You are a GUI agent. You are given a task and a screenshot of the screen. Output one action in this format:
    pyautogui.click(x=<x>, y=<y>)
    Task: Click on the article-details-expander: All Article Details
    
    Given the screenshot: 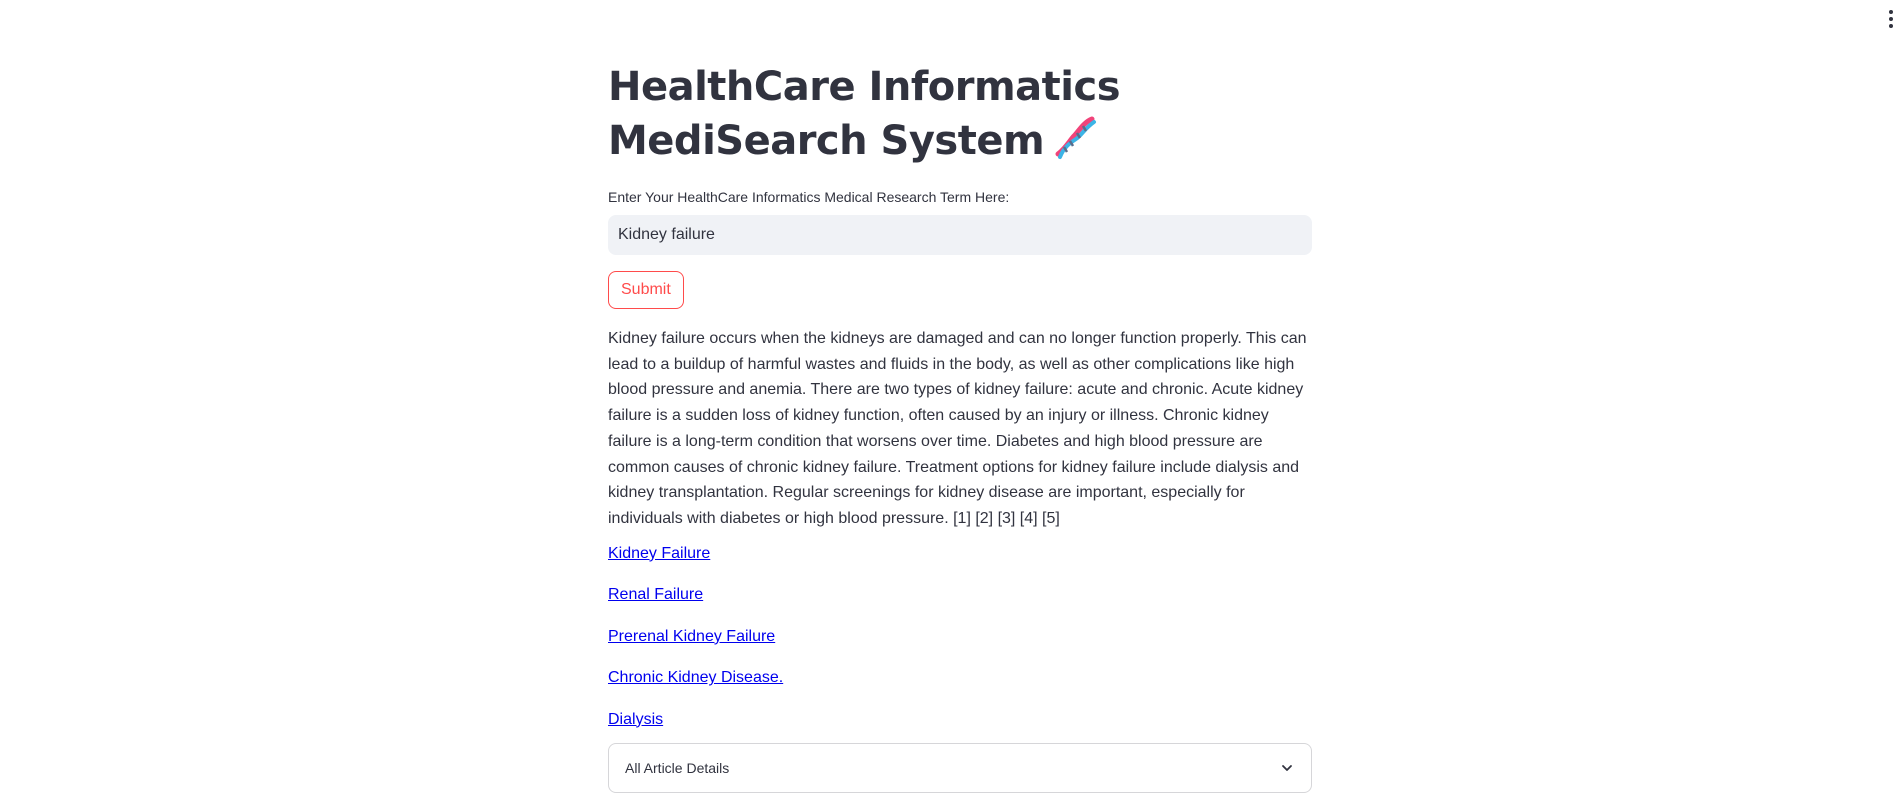 What is the action you would take?
    pyautogui.click(x=960, y=768)
    